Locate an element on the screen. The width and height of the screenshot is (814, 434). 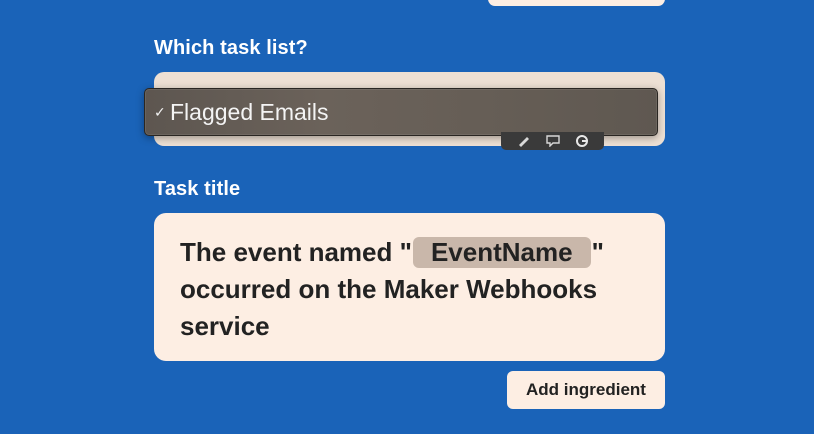
writing-tools-toolbar is located at coordinates (552, 141).